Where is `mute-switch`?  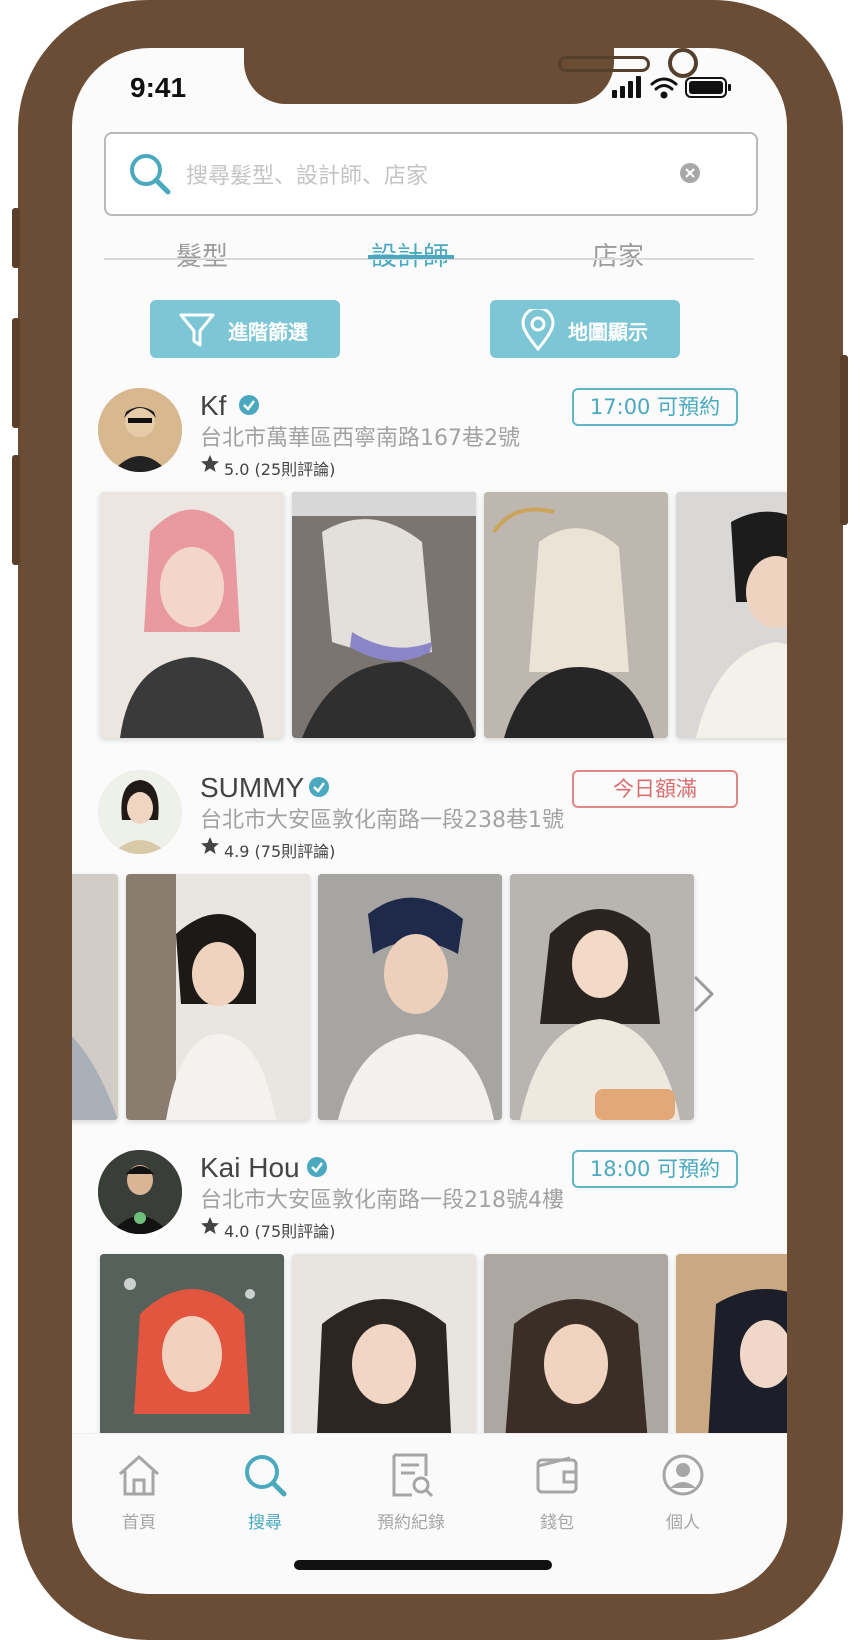 mute-switch is located at coordinates (16, 238).